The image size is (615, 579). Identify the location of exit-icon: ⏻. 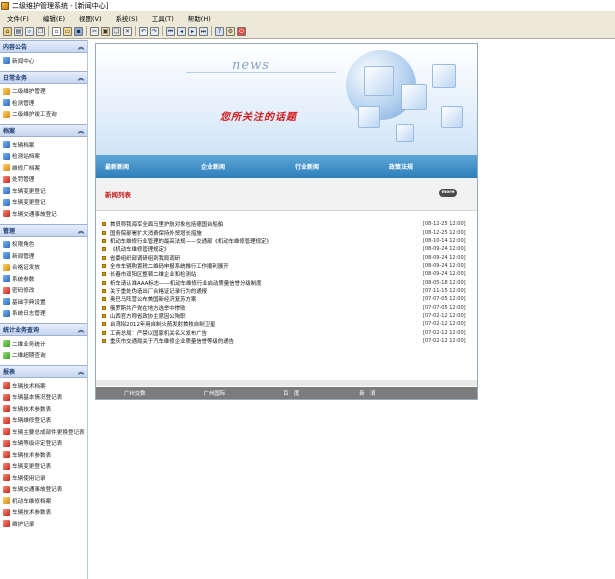
(241, 31).